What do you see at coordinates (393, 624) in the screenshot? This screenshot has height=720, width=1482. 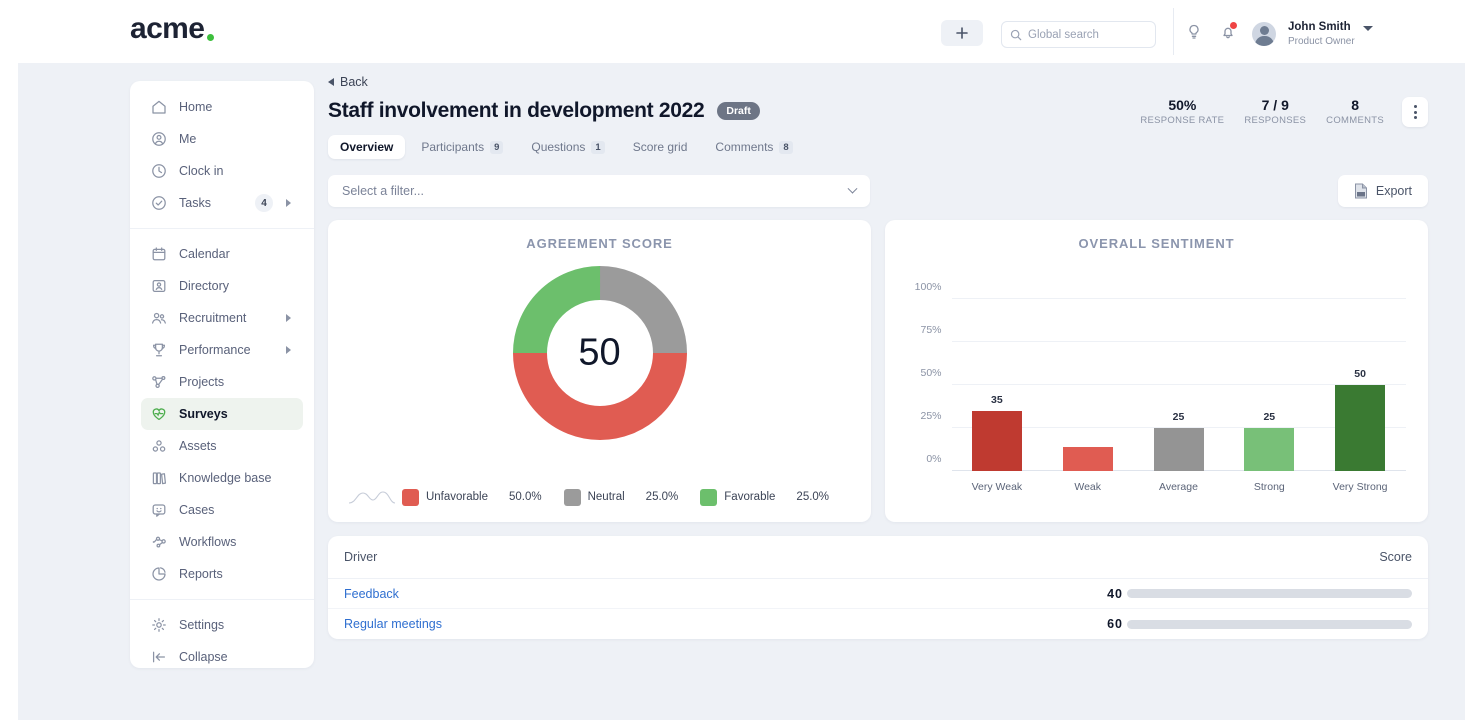 I see `driver-link: Regular meetings` at bounding box center [393, 624].